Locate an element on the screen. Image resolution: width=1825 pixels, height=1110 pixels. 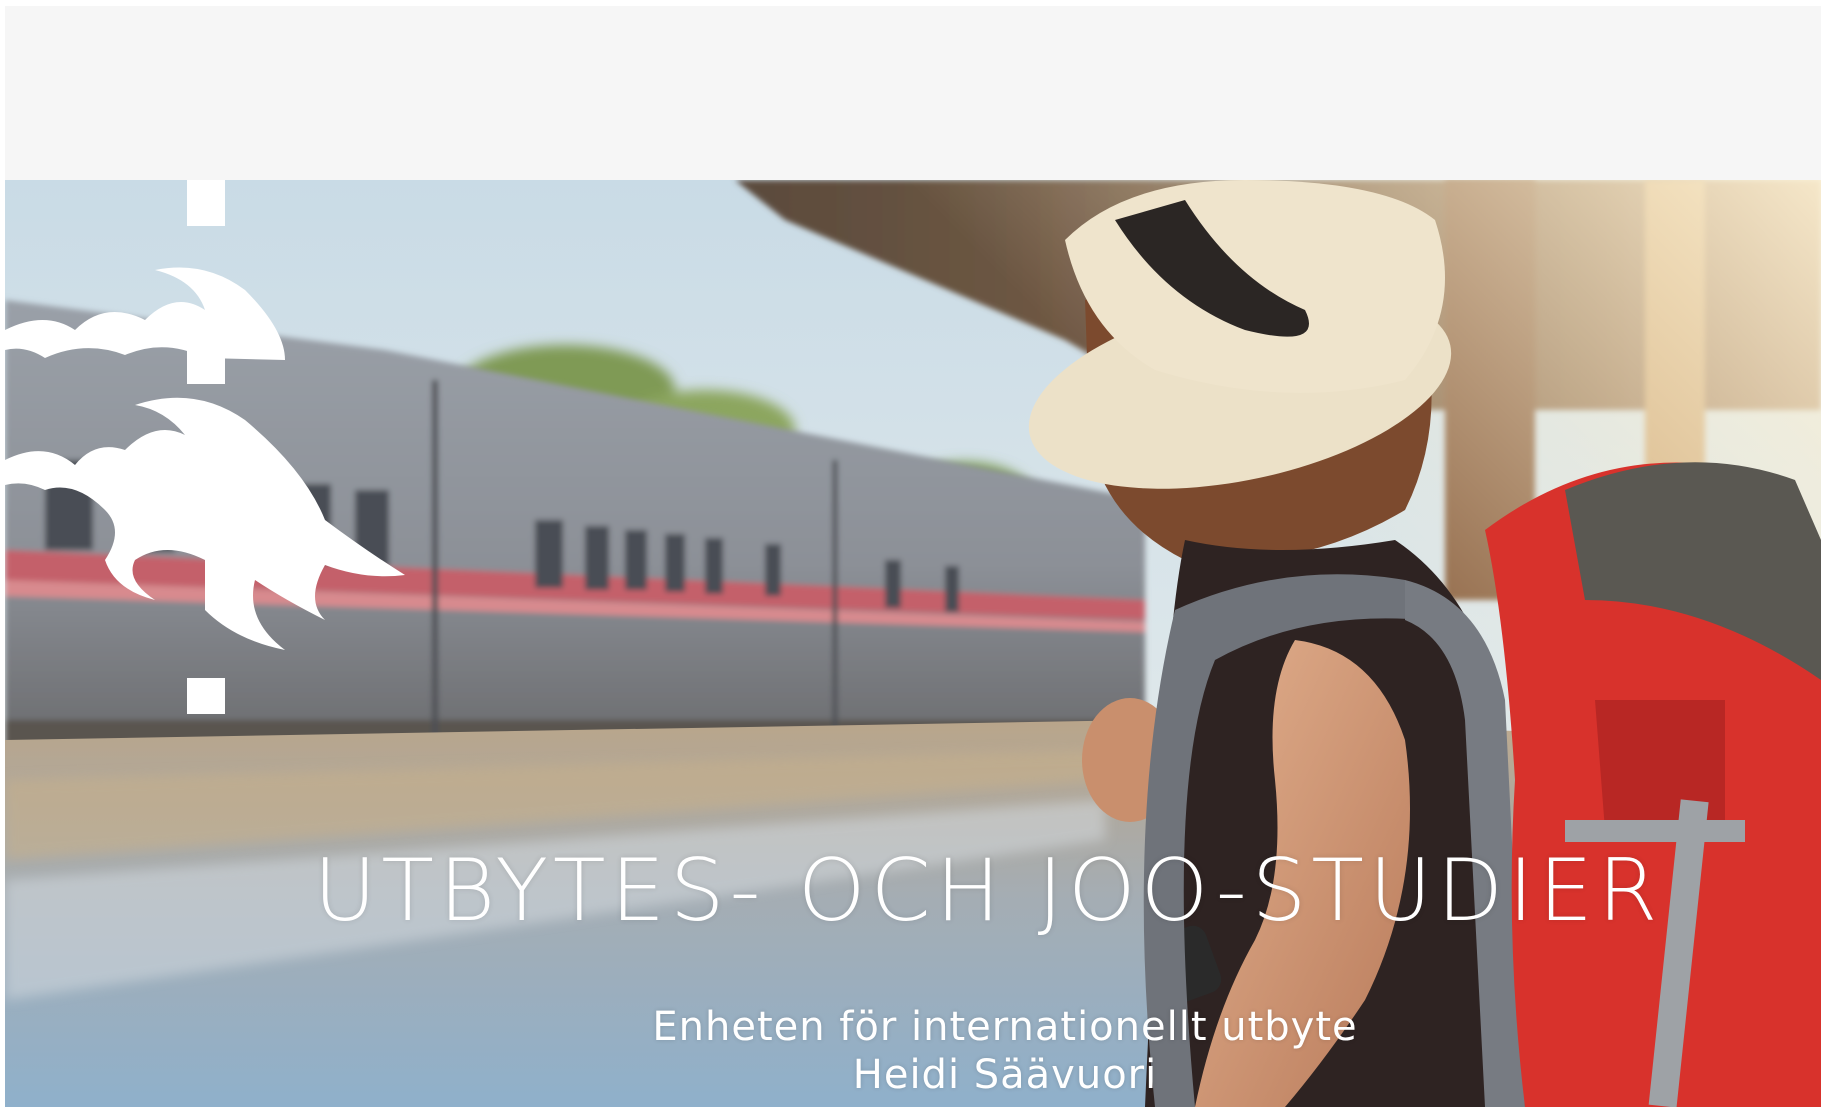
slide-title: UTBYTES- OCH JOO-STUDIER is located at coordinates (988, 891).